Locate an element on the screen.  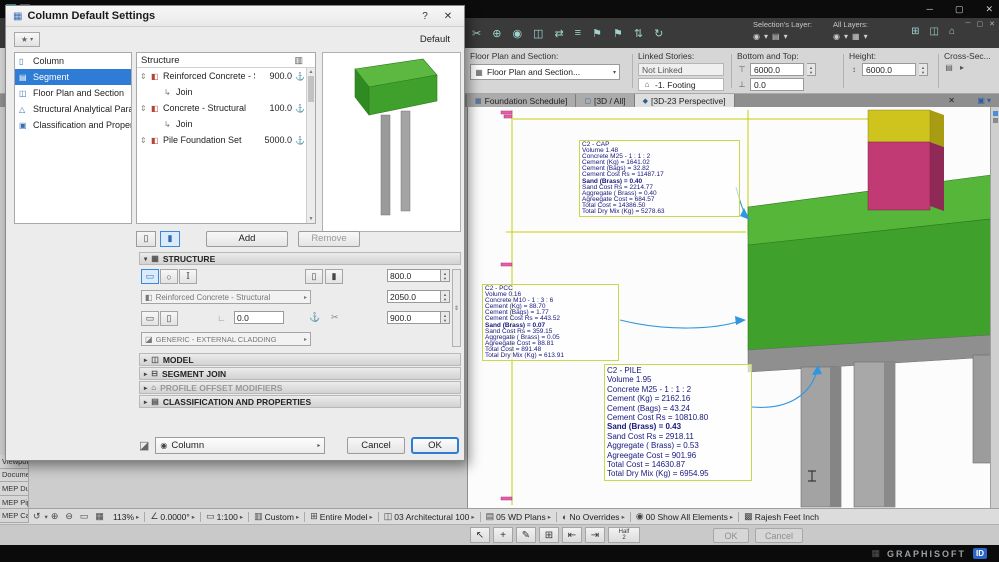
close-dialog-icon: ✕ is located at coordinates (448, 16).